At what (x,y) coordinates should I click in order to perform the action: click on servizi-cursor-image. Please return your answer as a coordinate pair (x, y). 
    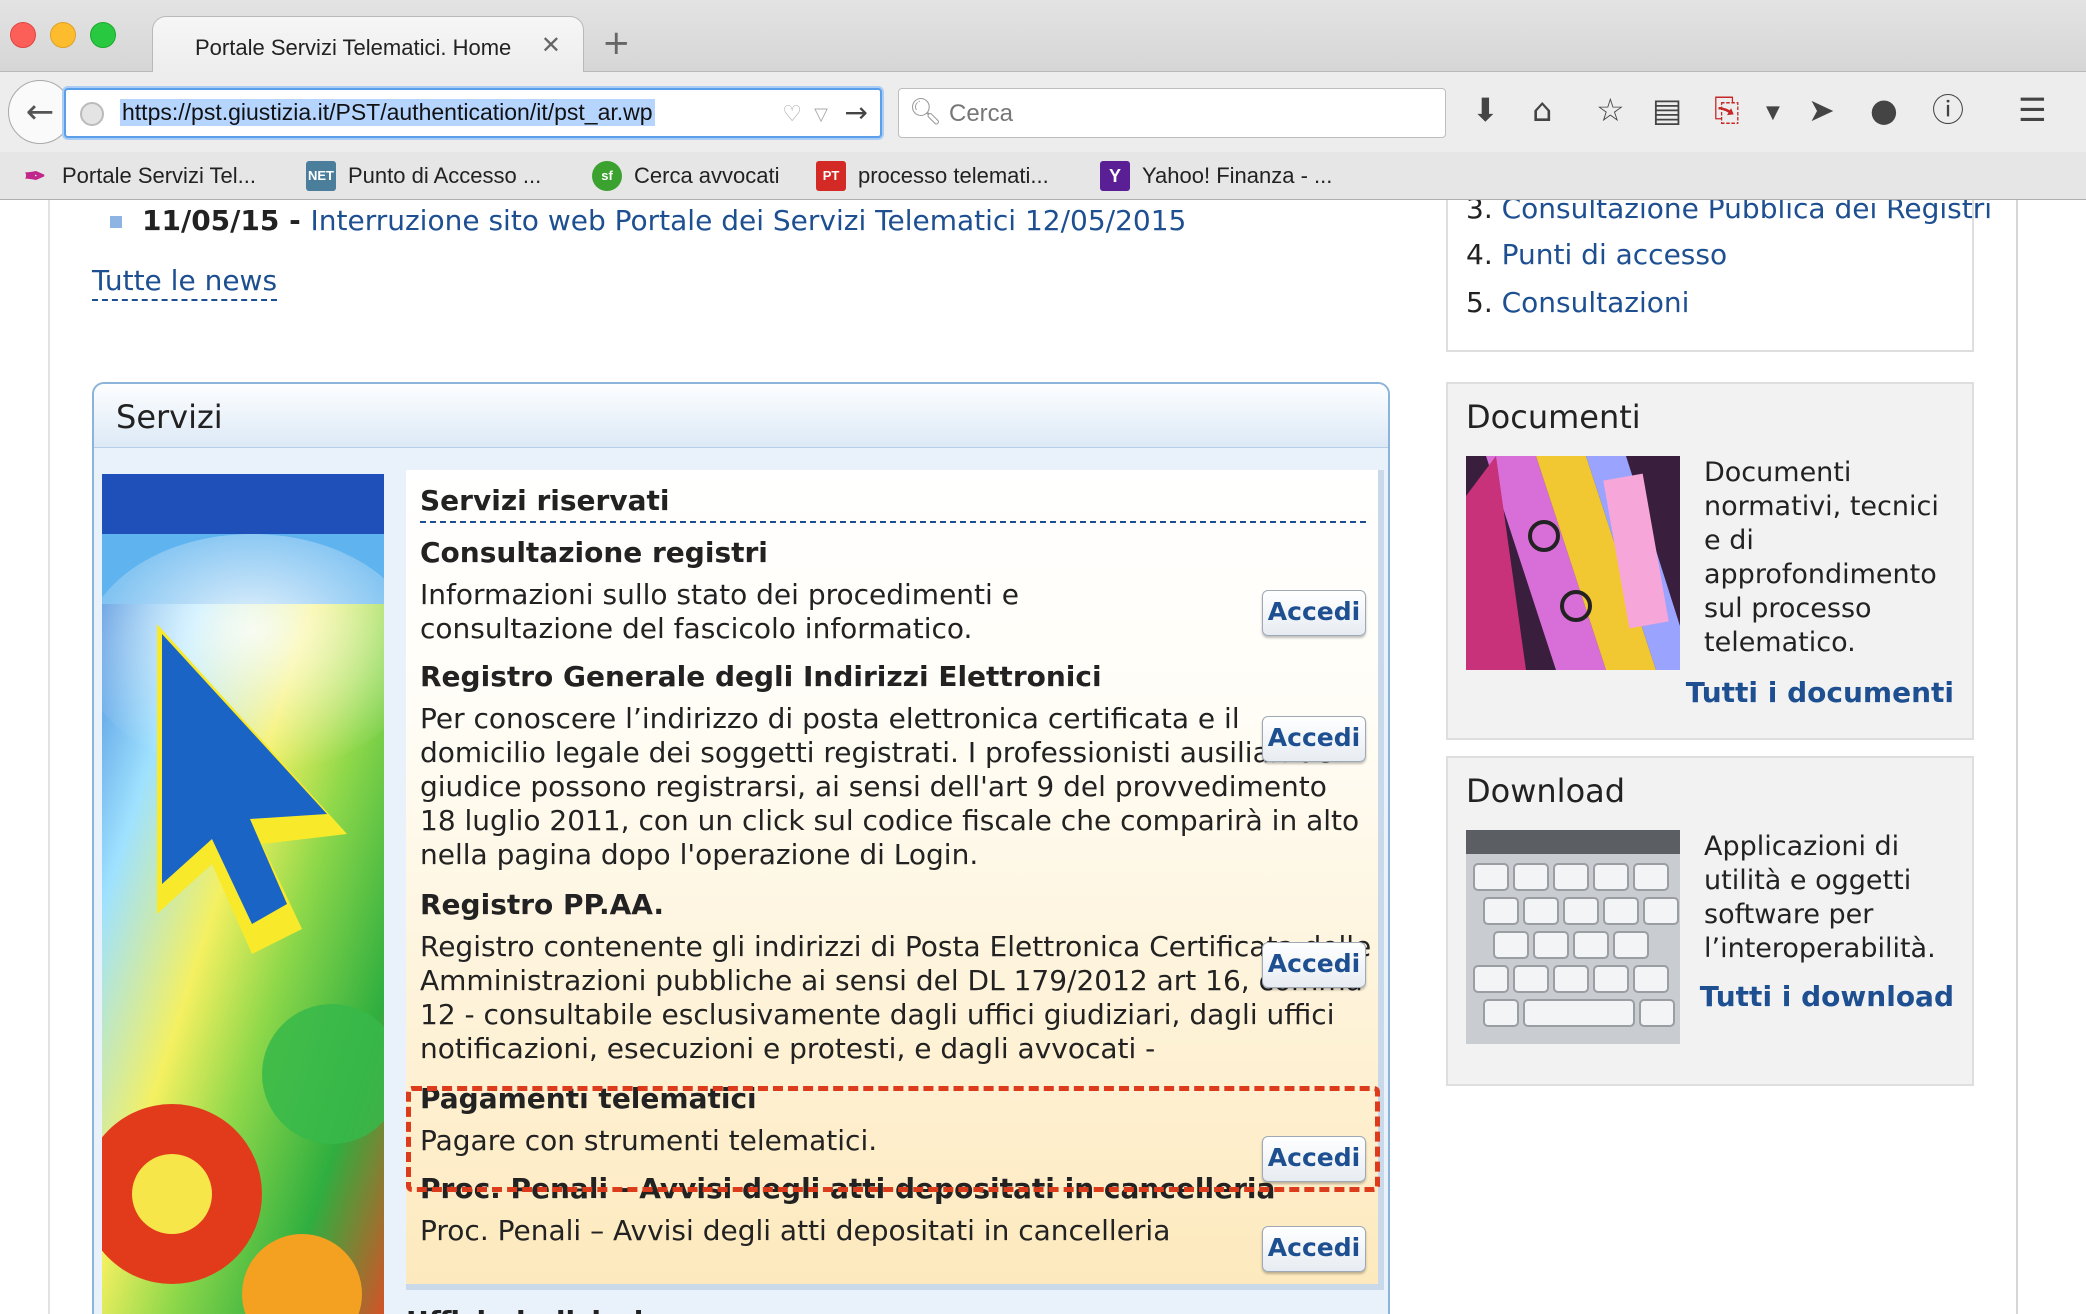
    Looking at the image, I should click on (243, 894).